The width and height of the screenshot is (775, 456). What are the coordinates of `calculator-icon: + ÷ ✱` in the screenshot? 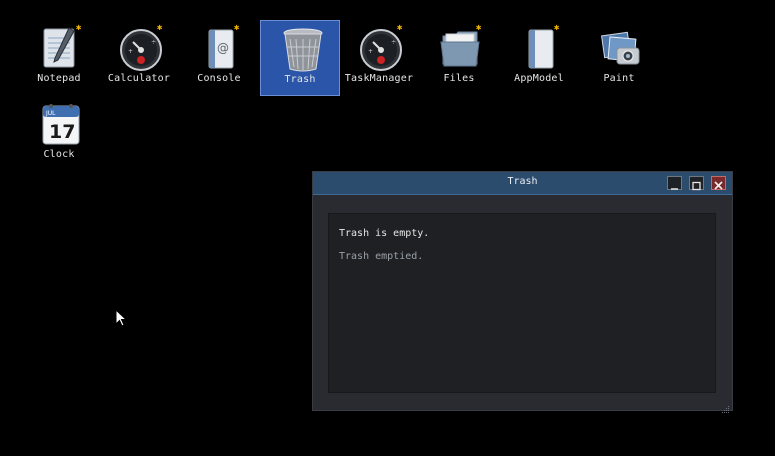 It's located at (141, 48).